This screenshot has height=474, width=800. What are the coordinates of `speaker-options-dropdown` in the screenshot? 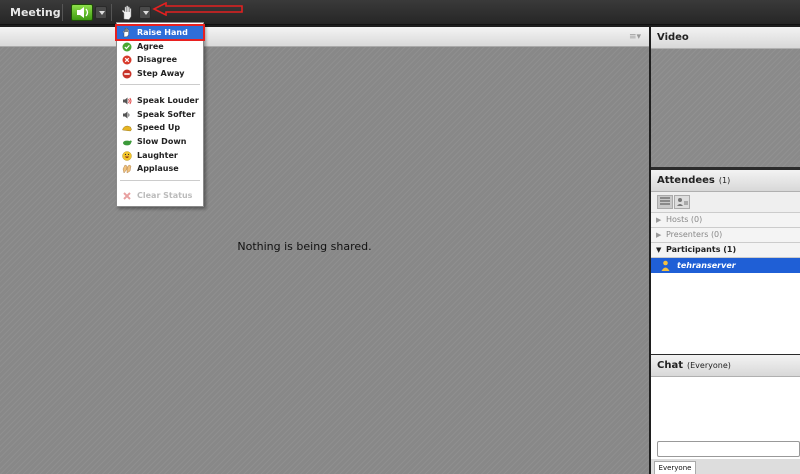 It's located at (101, 12).